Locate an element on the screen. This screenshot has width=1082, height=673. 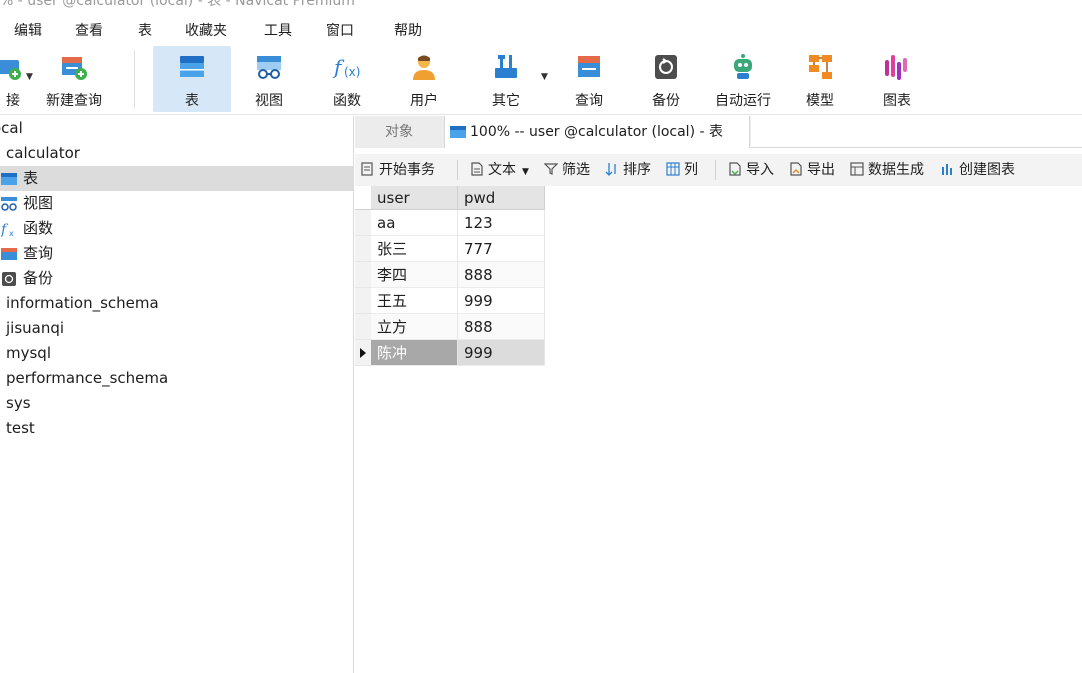
data-generation-button: 数据生成 is located at coordinates (887, 170).